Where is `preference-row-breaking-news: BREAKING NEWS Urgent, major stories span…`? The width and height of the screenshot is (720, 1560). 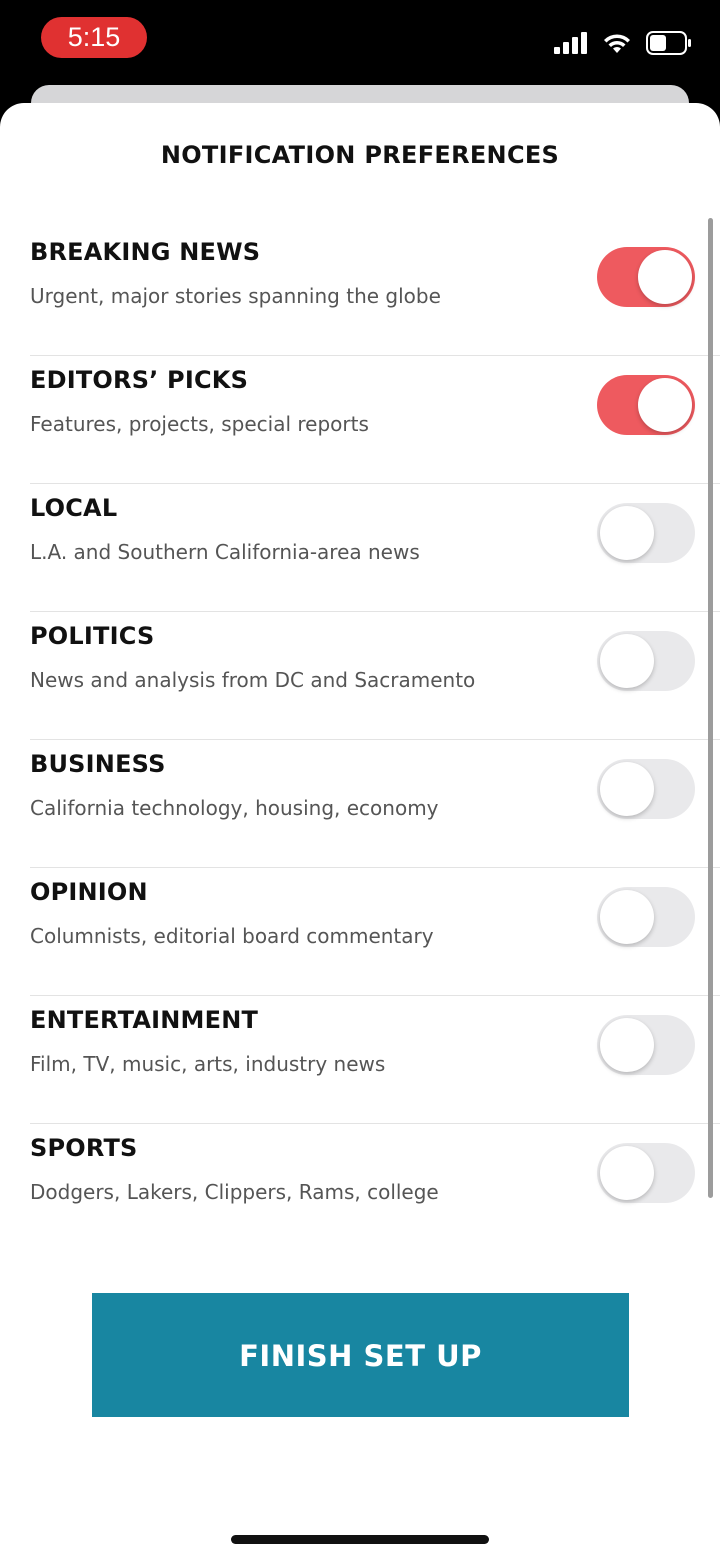 preference-row-breaking-news: BREAKING NEWS Urgent, major stories span… is located at coordinates (375, 292).